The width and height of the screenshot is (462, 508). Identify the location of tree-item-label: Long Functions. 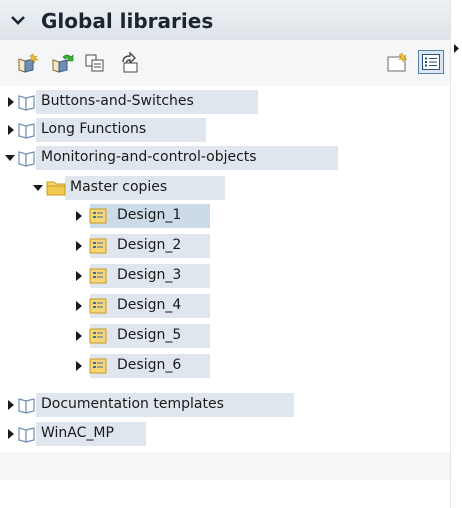
(94, 129).